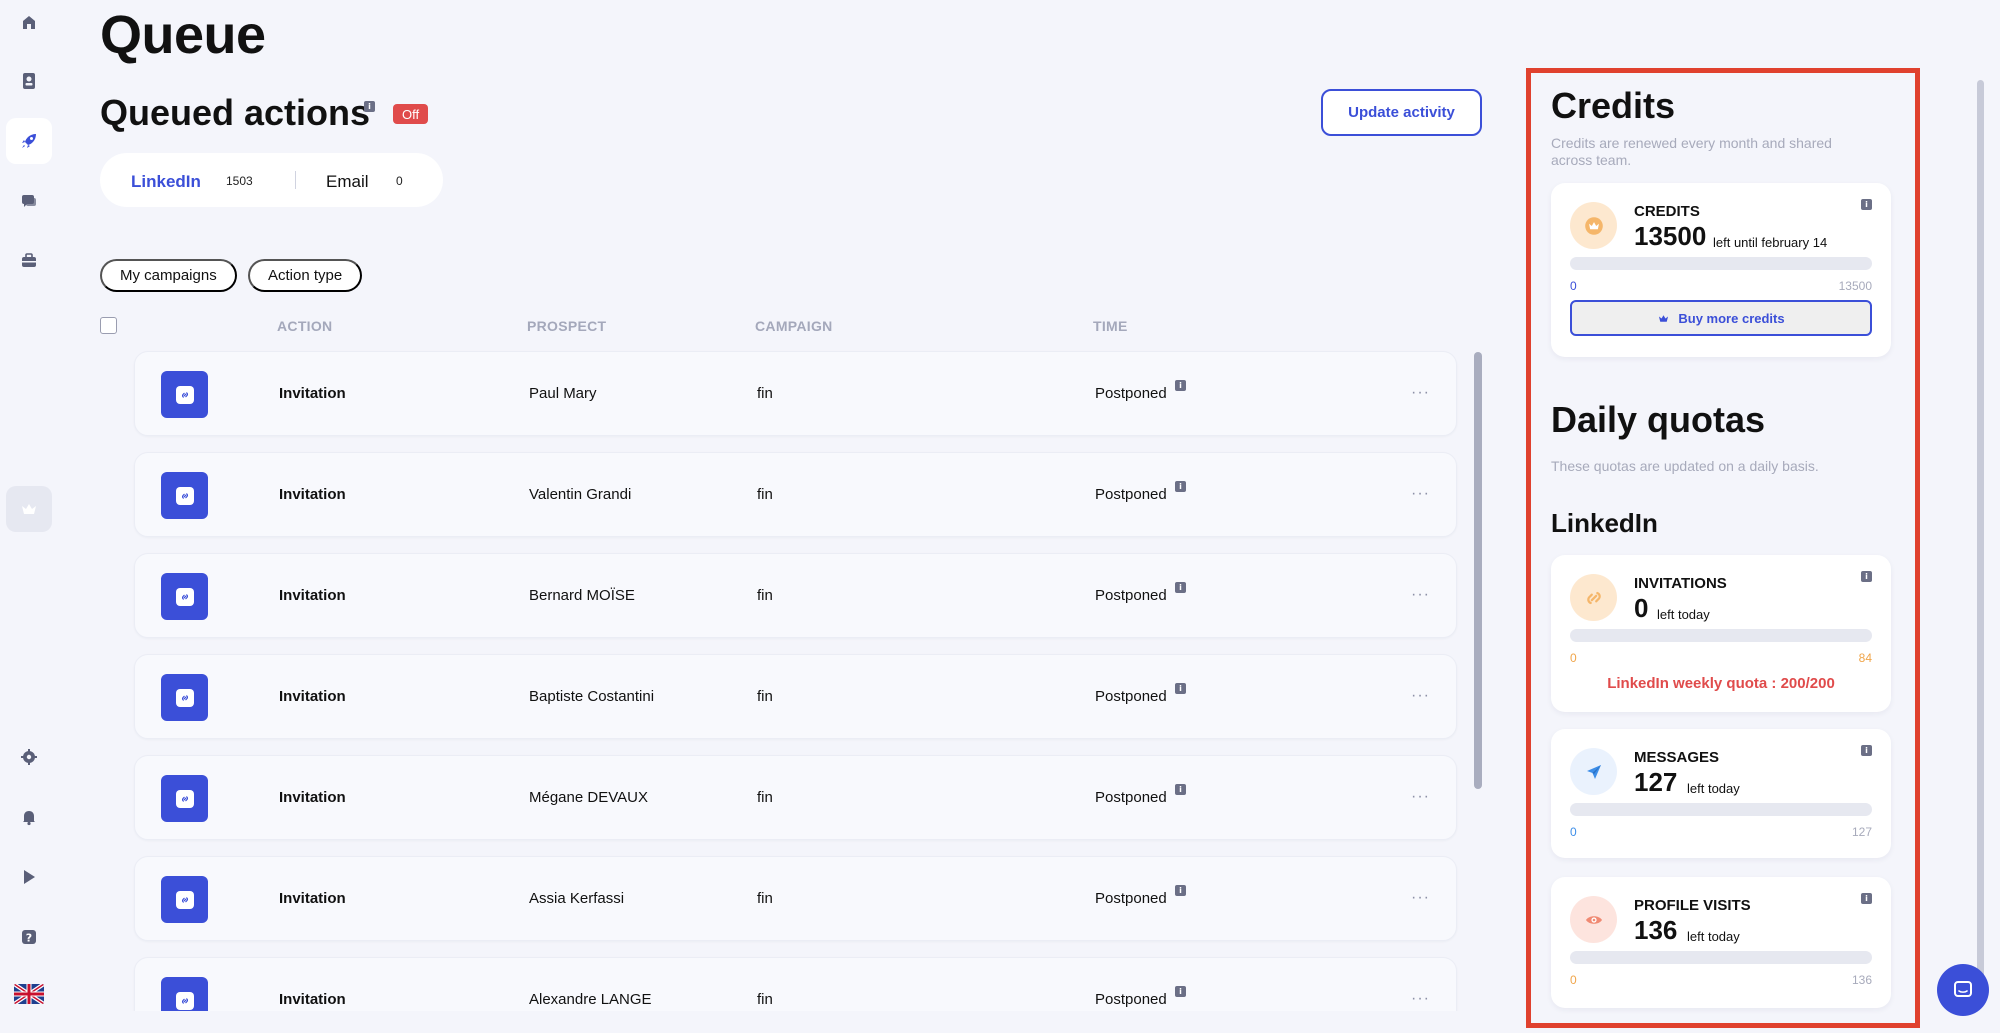  Describe the element at coordinates (29, 994) in the screenshot. I see `language-selector` at that location.